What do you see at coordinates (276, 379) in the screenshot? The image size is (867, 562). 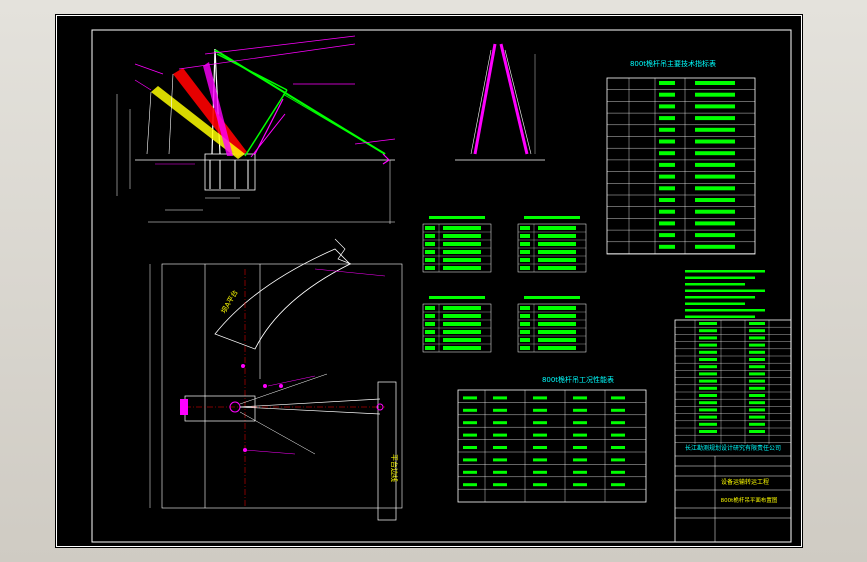 I see `plan-view: 坝A平台 平台边线` at bounding box center [276, 379].